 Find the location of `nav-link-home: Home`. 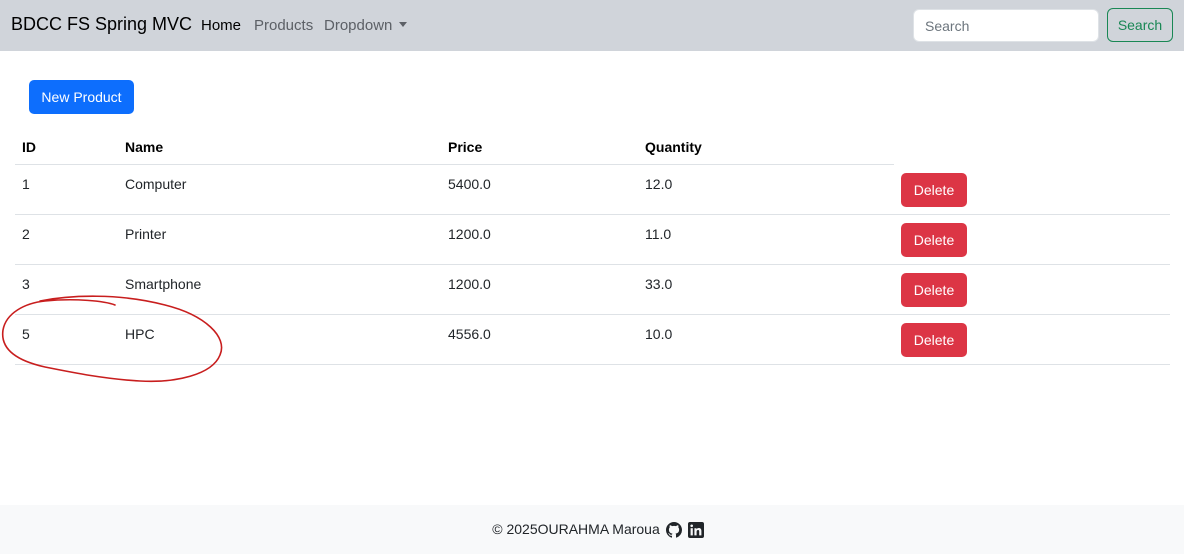

nav-link-home: Home is located at coordinates (221, 25).